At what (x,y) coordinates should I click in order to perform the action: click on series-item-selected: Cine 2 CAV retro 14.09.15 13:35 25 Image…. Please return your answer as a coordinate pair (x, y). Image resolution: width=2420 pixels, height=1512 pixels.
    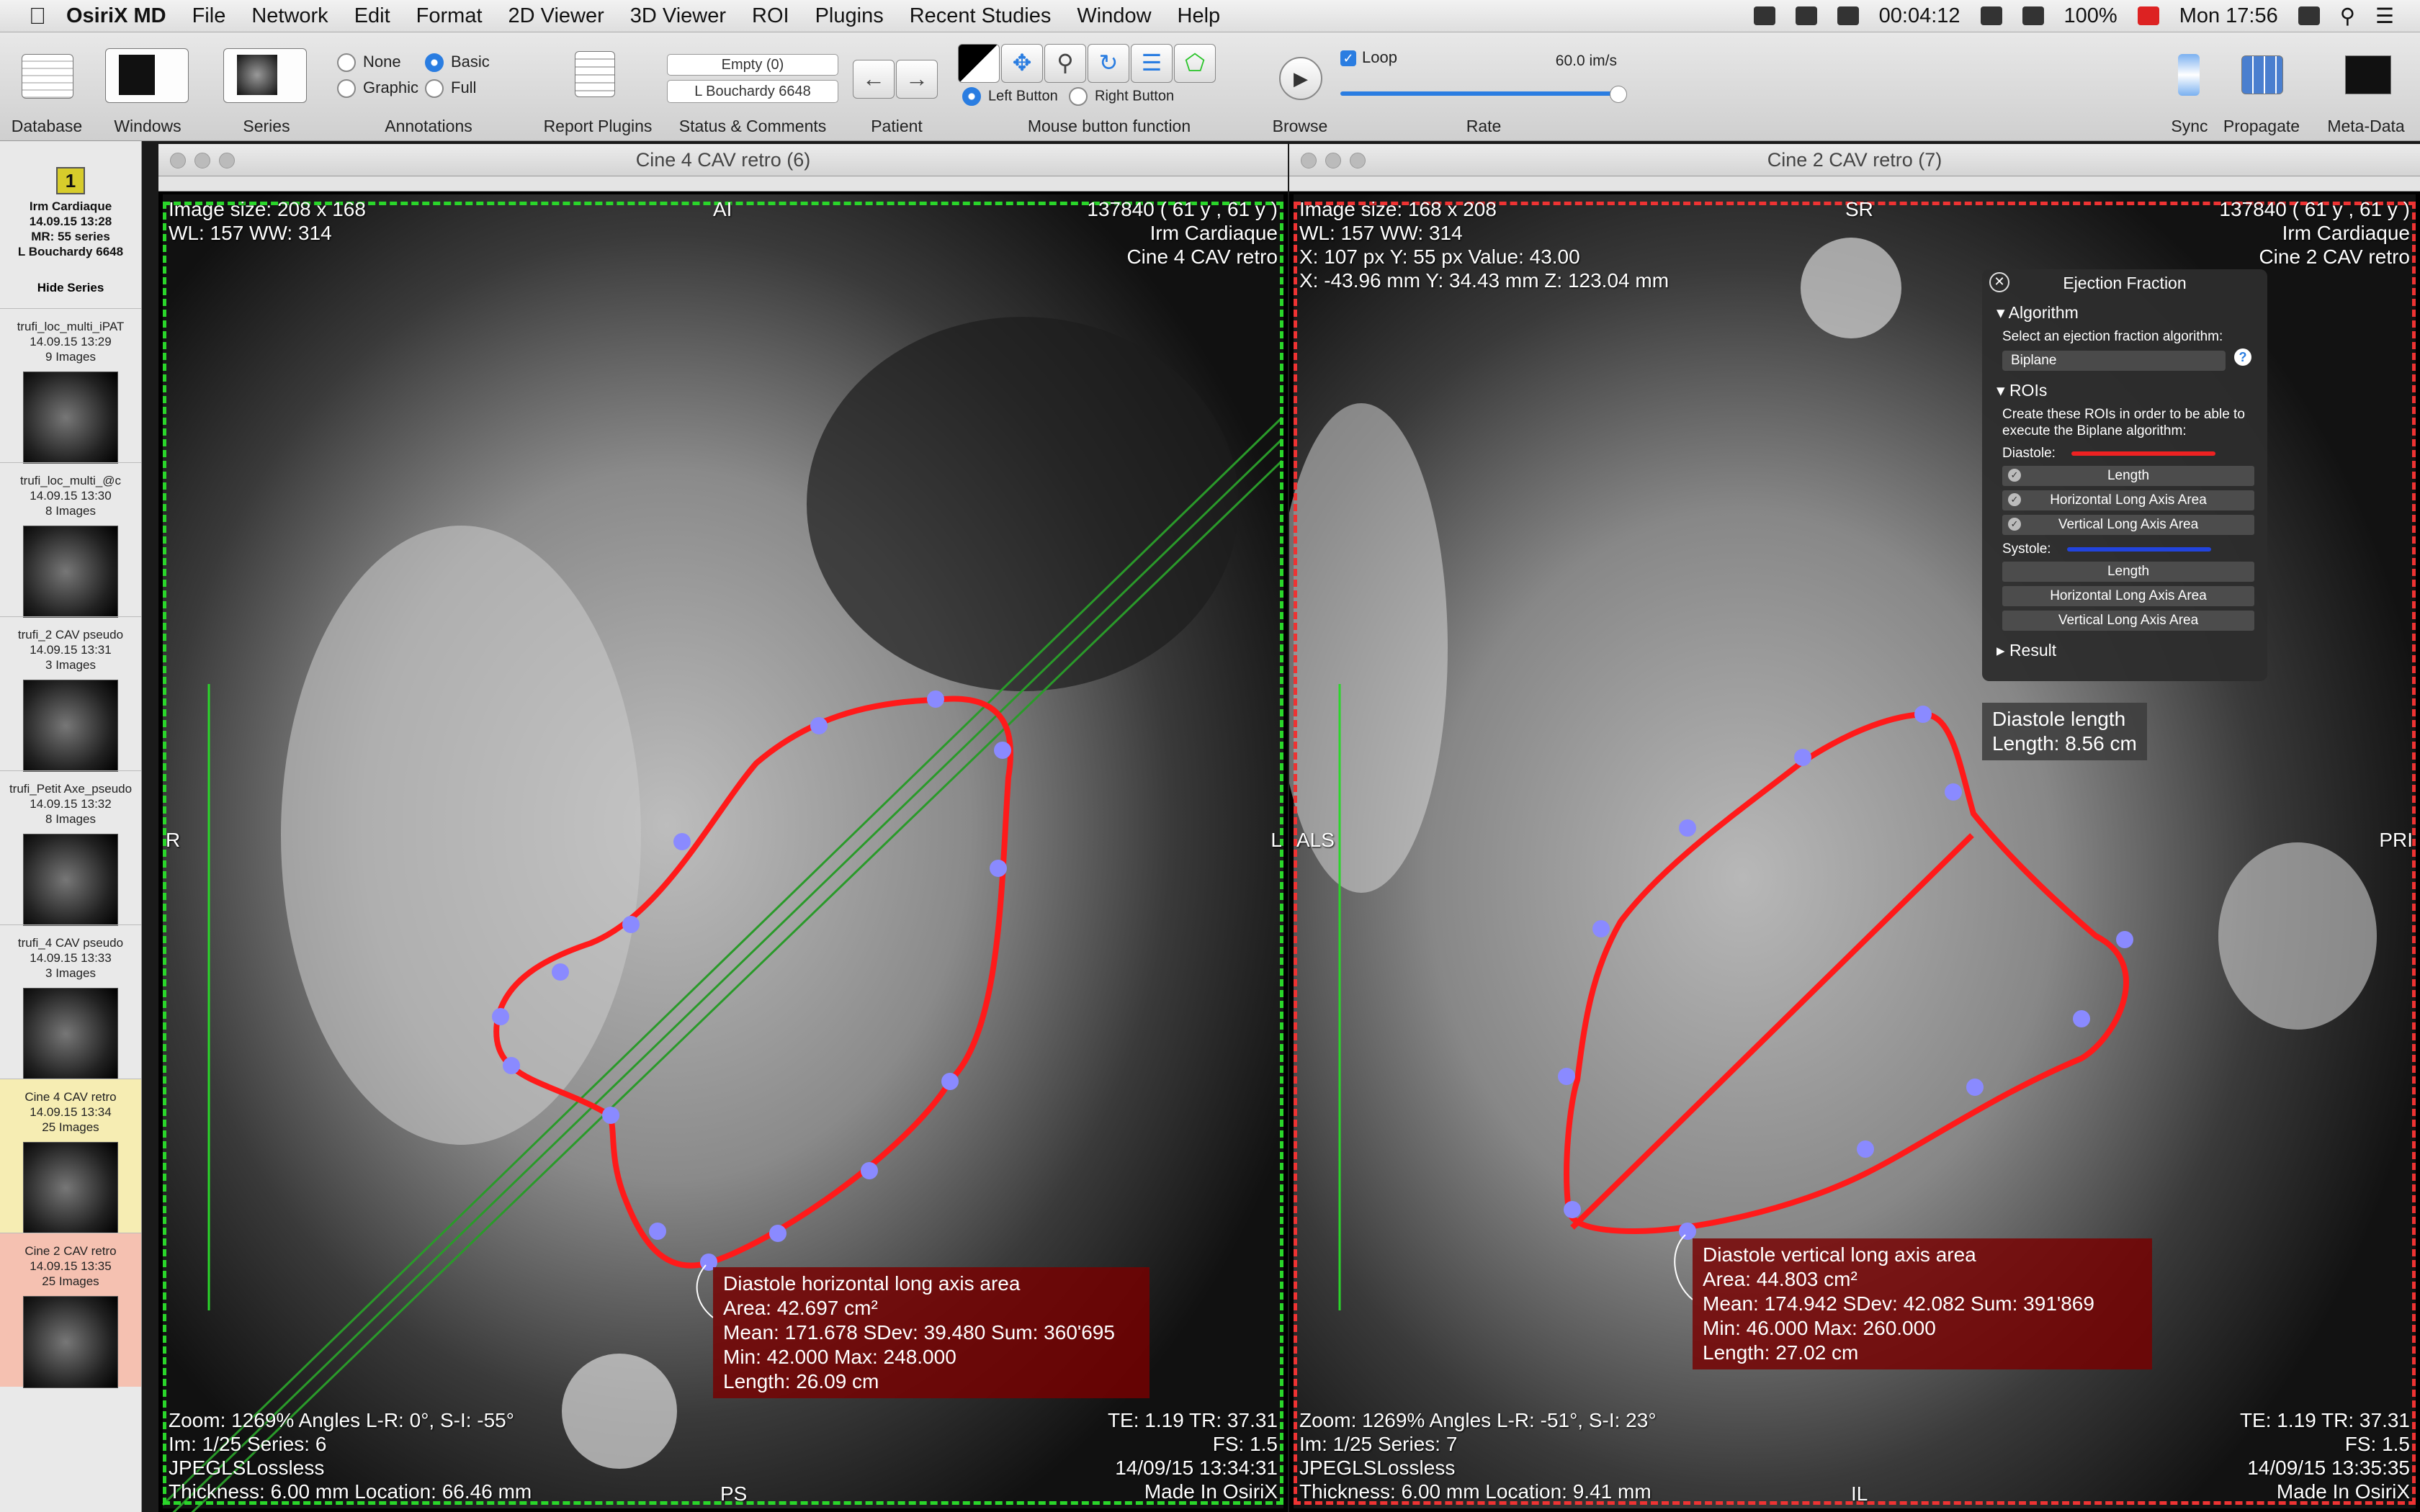
    Looking at the image, I should click on (70, 1310).